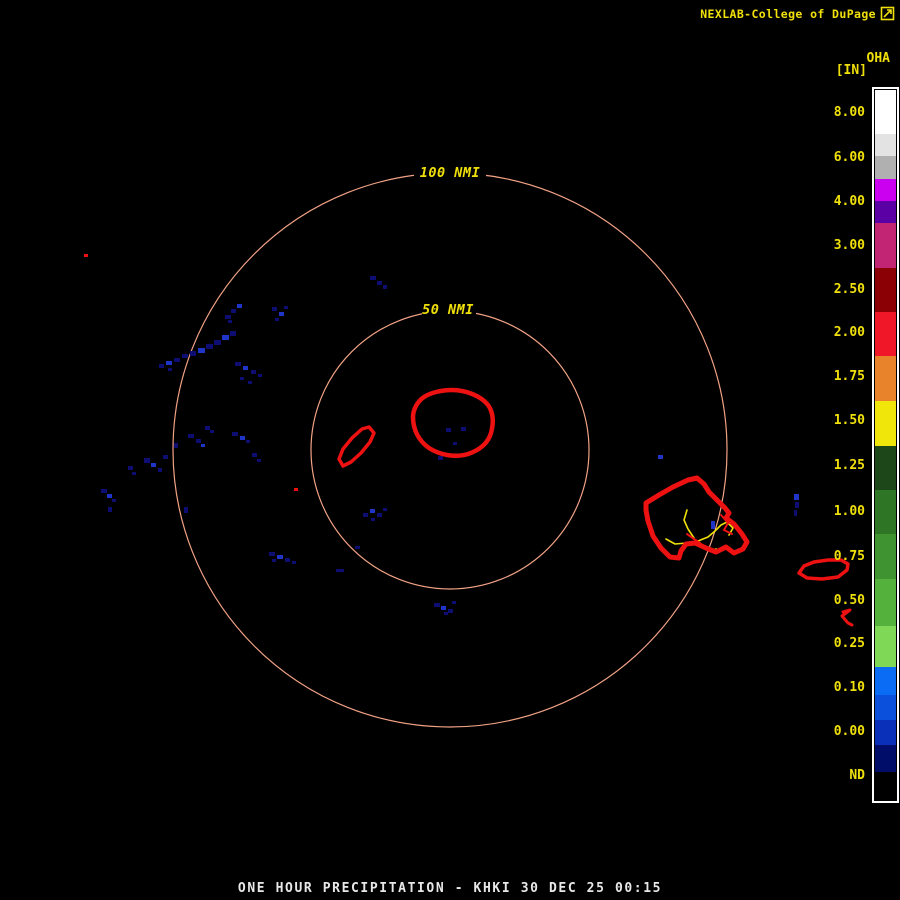 This screenshot has width=900, height=900. What do you see at coordinates (849, 511) in the screenshot?
I see `legend-label: 1.00` at bounding box center [849, 511].